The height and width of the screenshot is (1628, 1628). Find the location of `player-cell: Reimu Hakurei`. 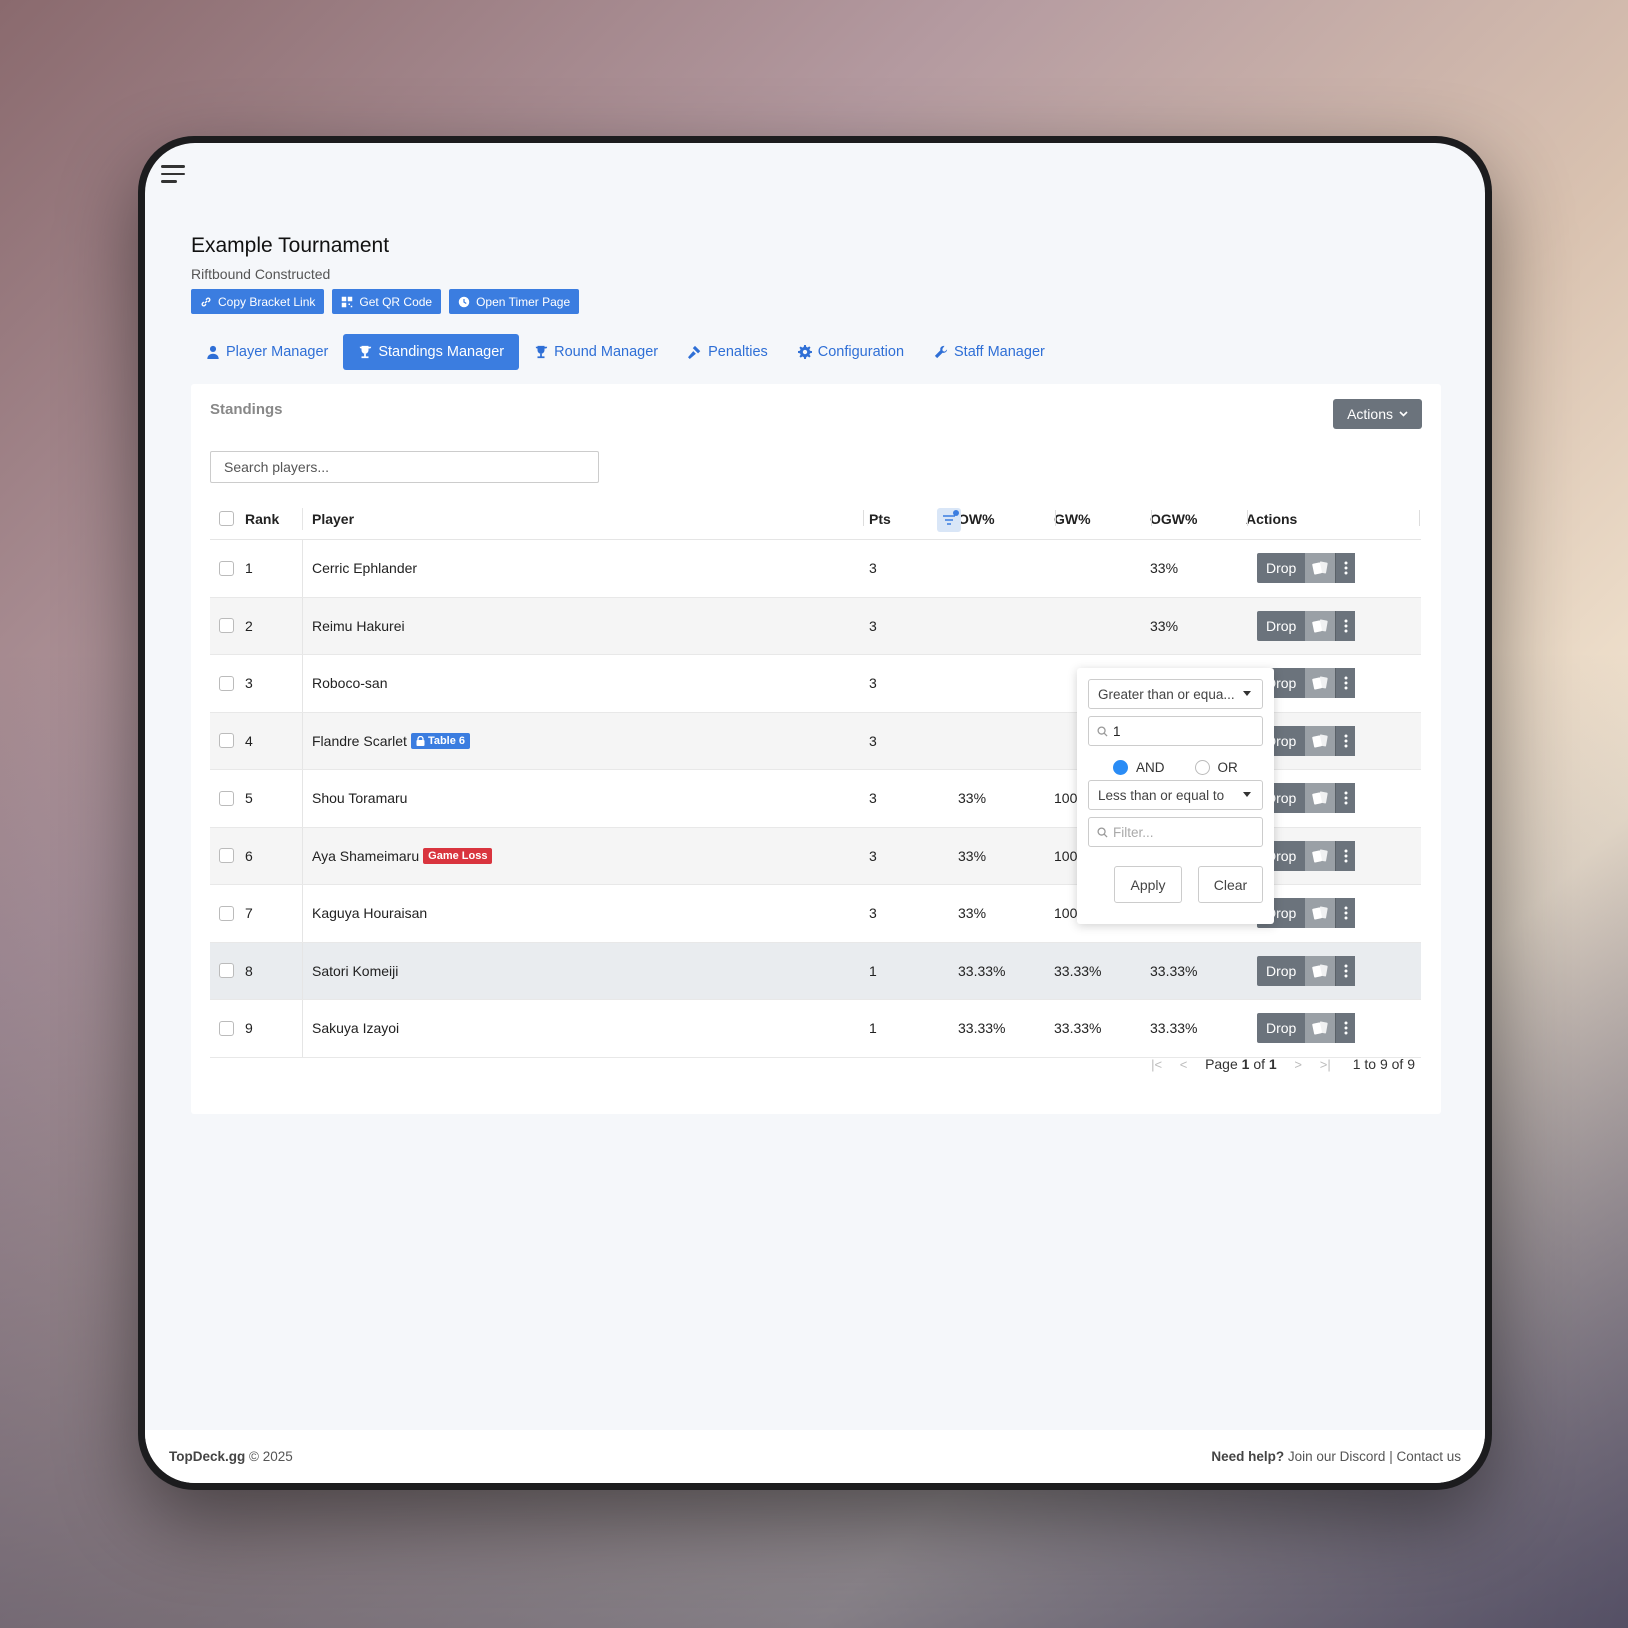

player-cell: Reimu Hakurei is located at coordinates (580, 625).